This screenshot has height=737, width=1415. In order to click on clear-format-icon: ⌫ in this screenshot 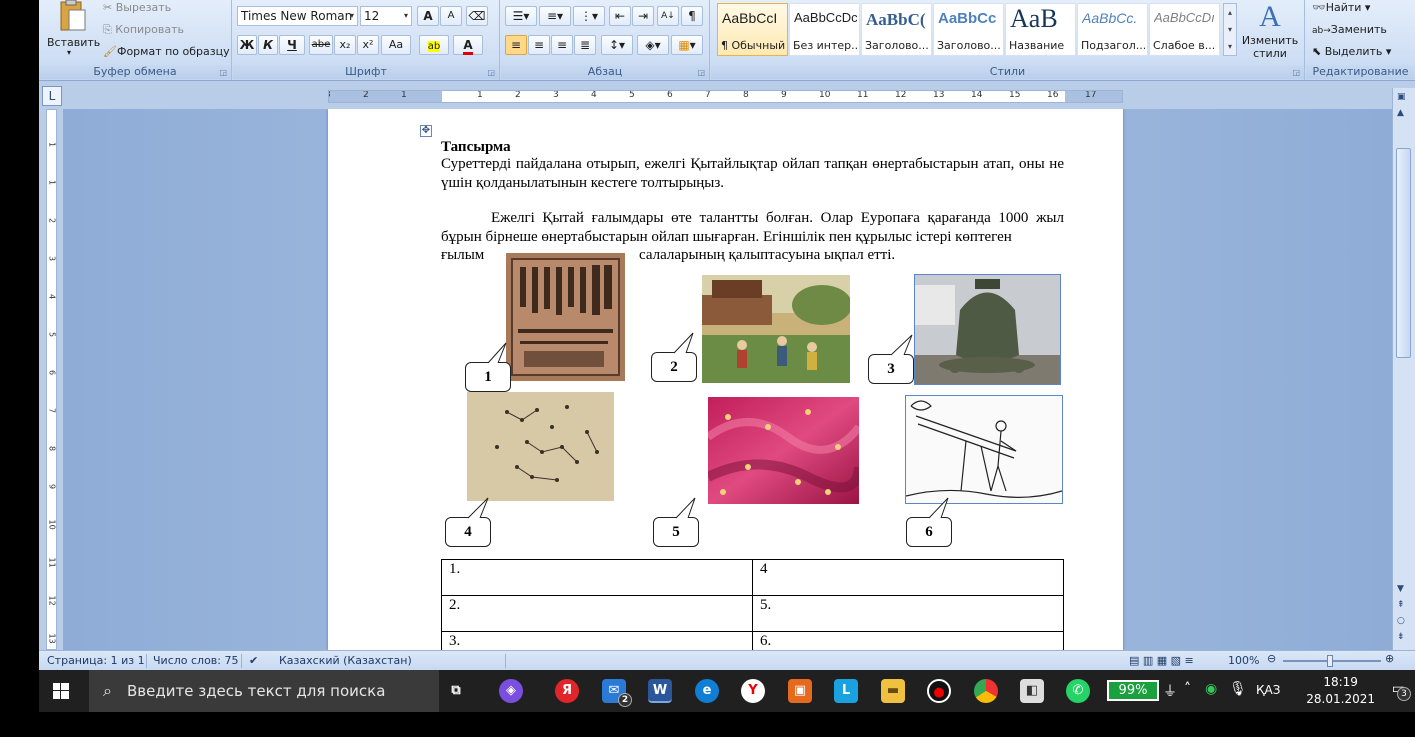, I will do `click(477, 16)`.